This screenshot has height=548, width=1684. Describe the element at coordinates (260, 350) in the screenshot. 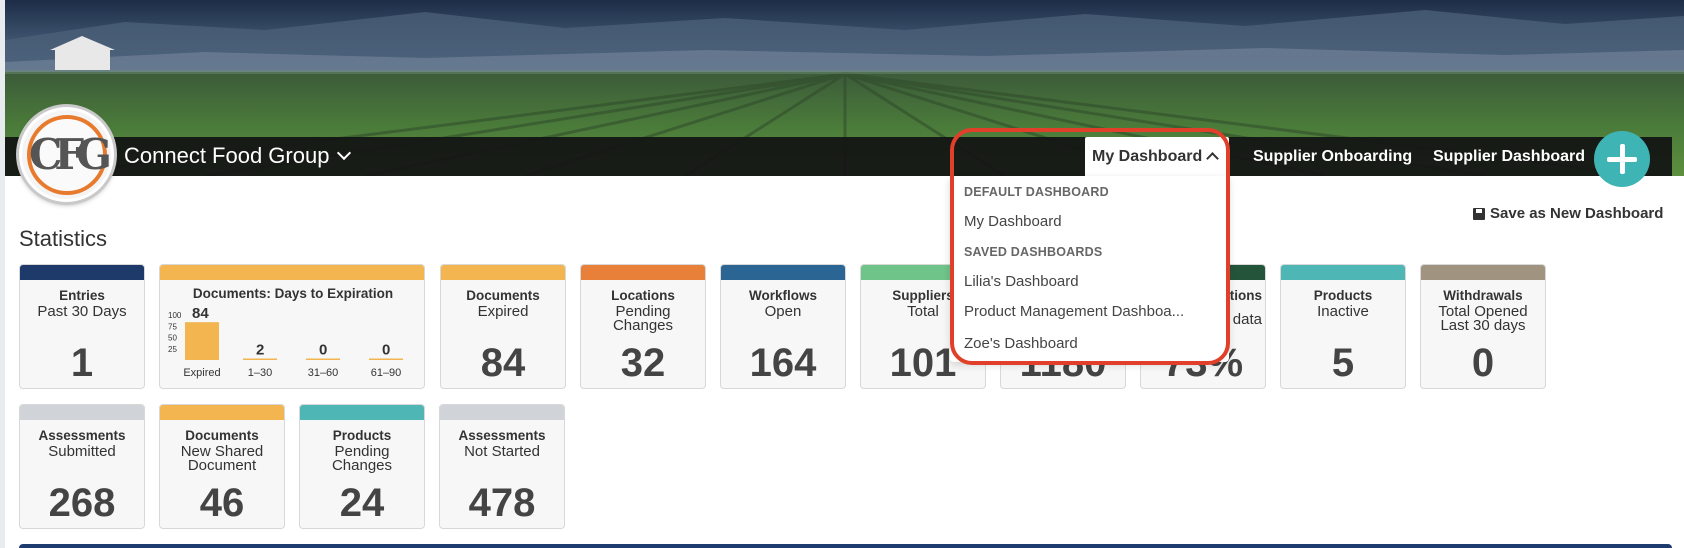

I see `bar-value-label: 2` at that location.